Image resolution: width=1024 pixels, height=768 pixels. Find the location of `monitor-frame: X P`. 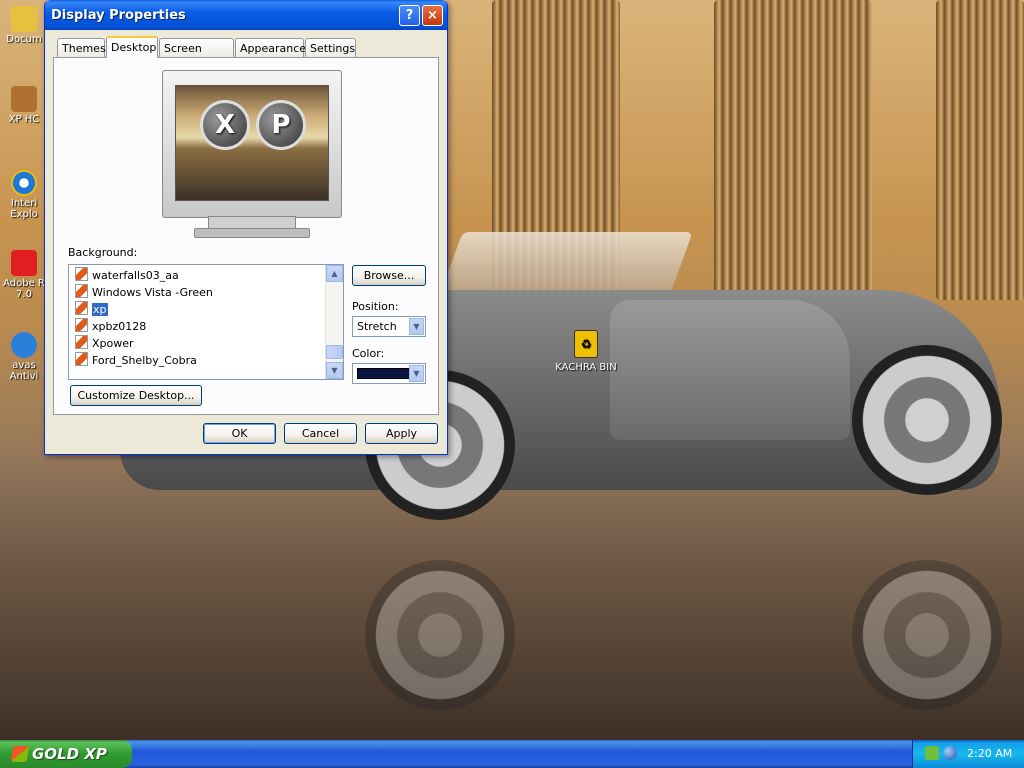

monitor-frame: X P is located at coordinates (252, 144).